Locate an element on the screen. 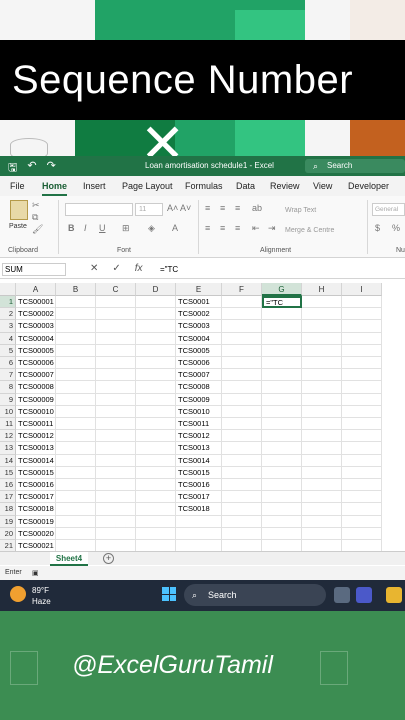 The height and width of the screenshot is (720, 405). cell-E16: TCS0016 is located at coordinates (199, 485).